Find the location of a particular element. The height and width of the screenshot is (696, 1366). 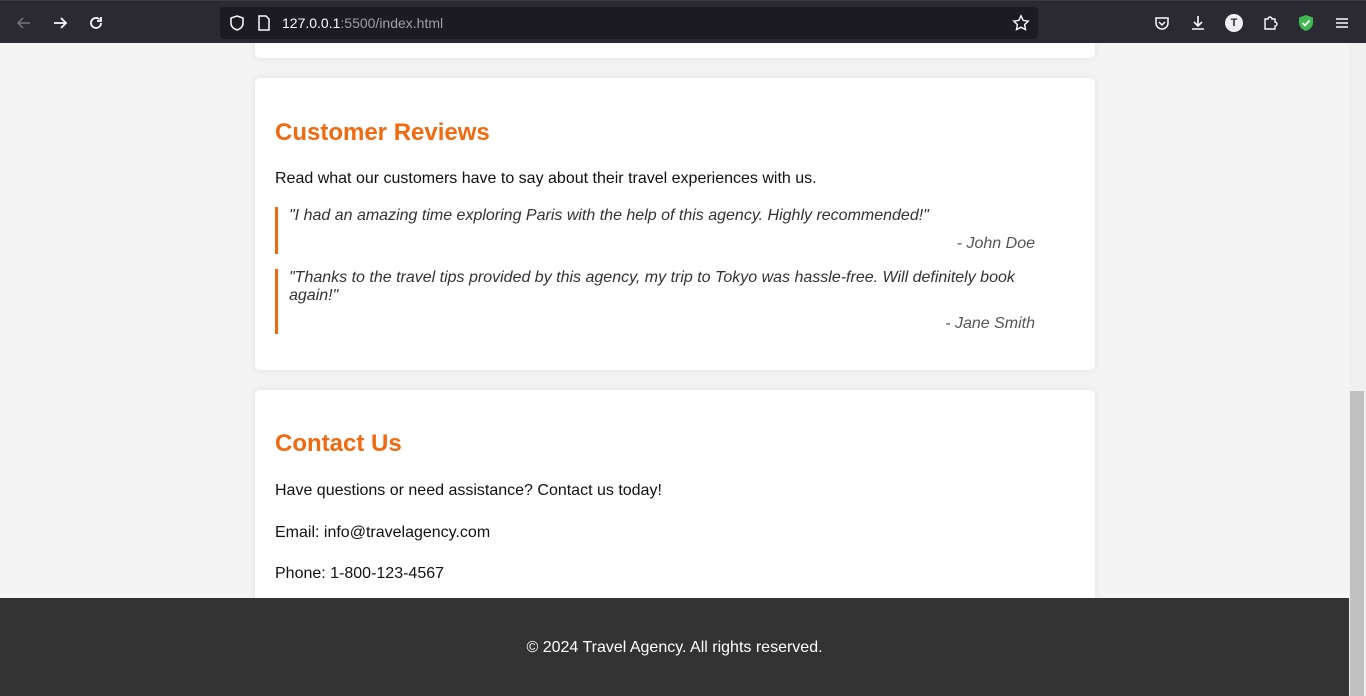

account-icon: T is located at coordinates (1234, 23).